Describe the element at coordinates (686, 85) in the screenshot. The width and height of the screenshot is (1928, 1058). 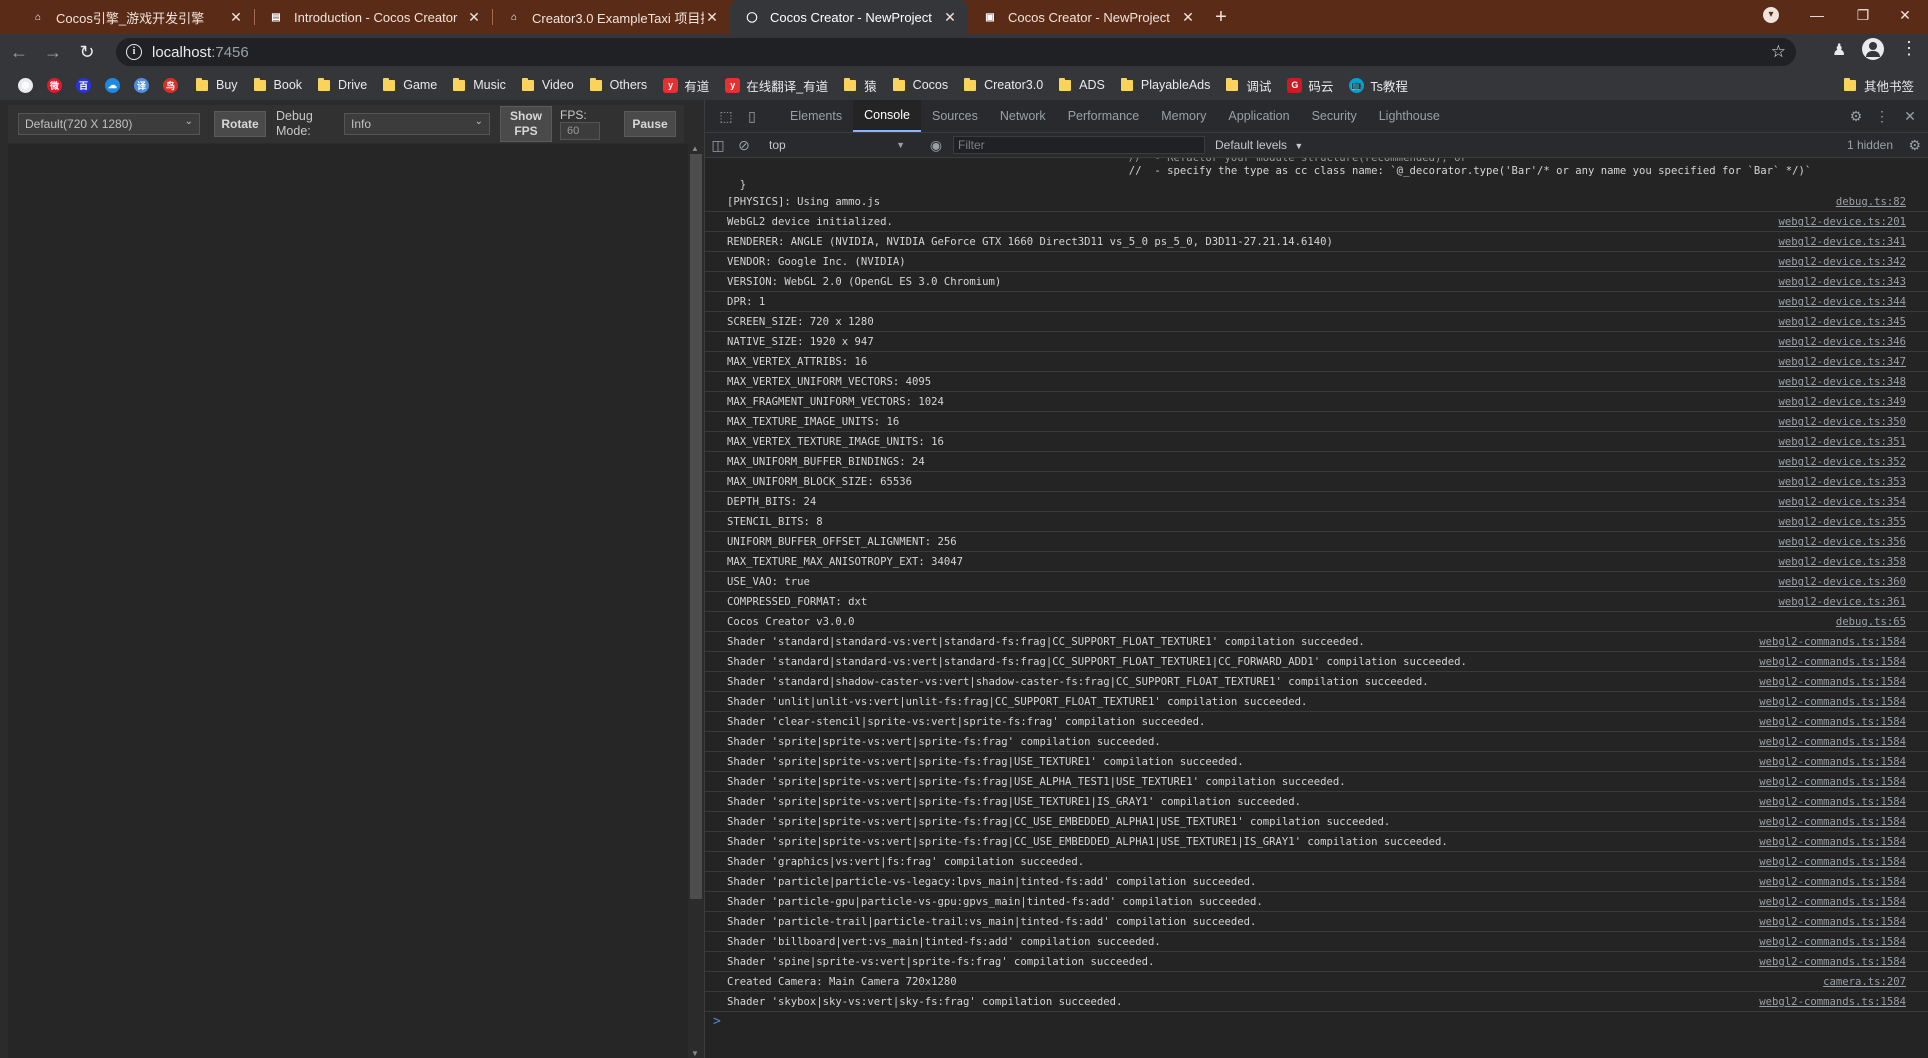
I see `bookmark-item: y 有道` at that location.